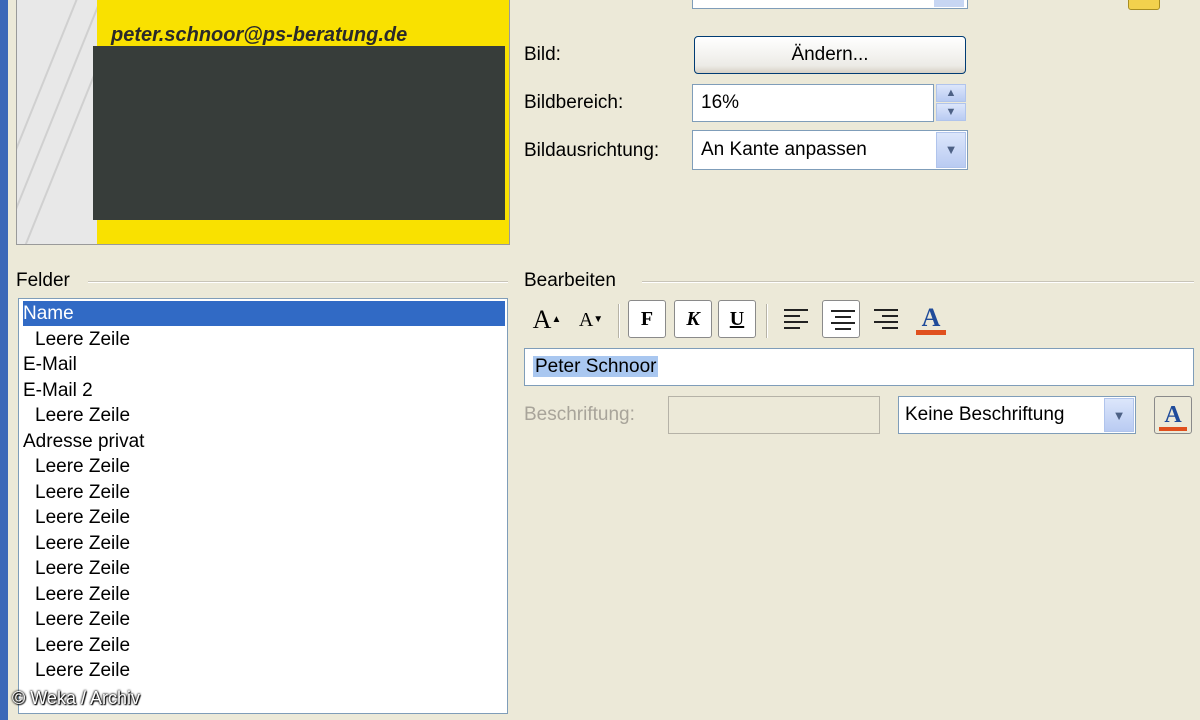 The height and width of the screenshot is (720, 1200). Describe the element at coordinates (949, 3) in the screenshot. I see `top-combo-button-cut` at that location.